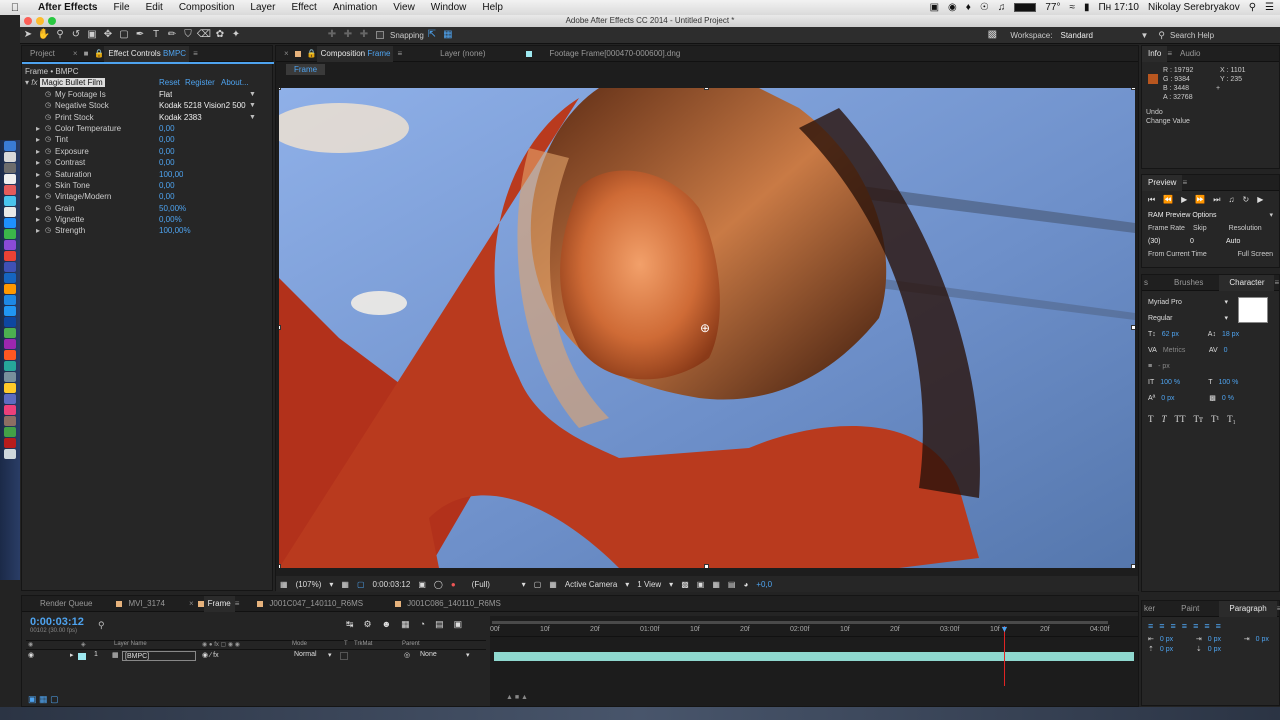 Image resolution: width=1280 pixels, height=720 pixels. What do you see at coordinates (458, 624) in the screenshot?
I see `brainstorm-icon: ▣` at bounding box center [458, 624].